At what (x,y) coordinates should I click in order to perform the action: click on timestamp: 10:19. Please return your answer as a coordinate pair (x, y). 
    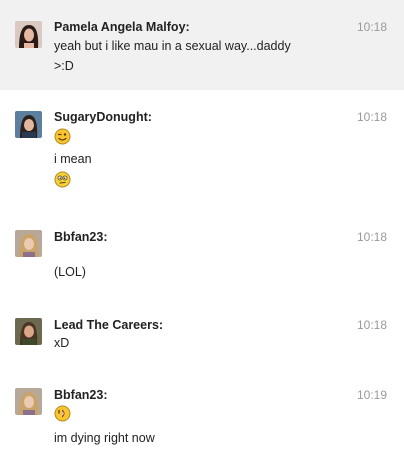
    Looking at the image, I should click on (371, 395).